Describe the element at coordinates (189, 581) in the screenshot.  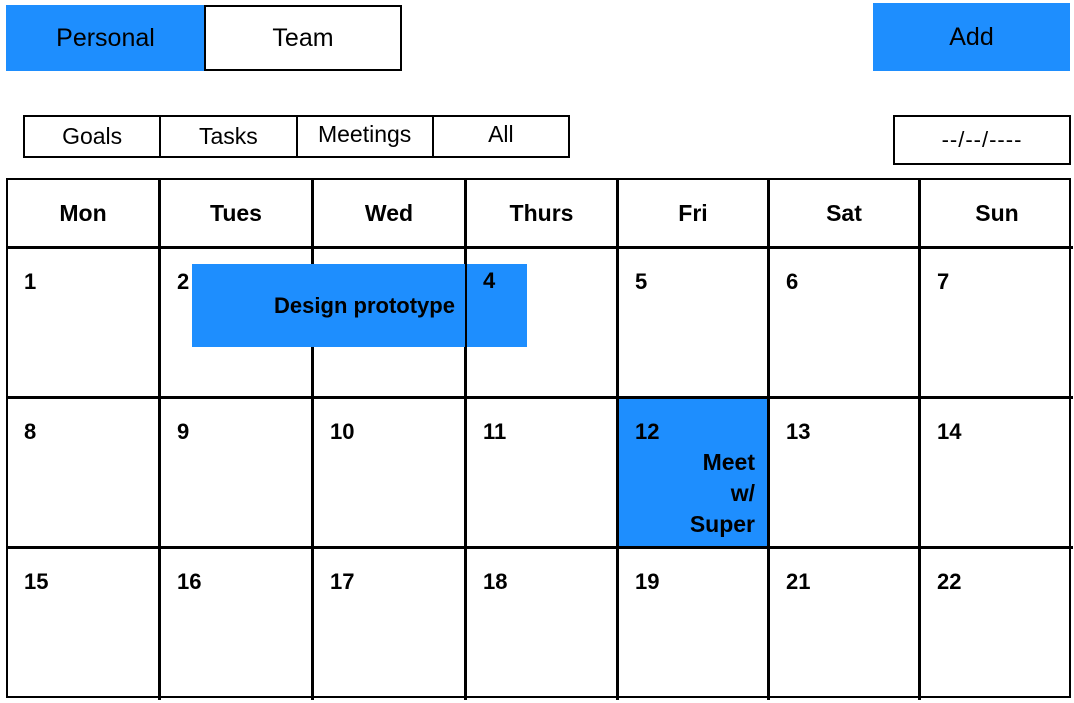
I see `day-number: 16` at that location.